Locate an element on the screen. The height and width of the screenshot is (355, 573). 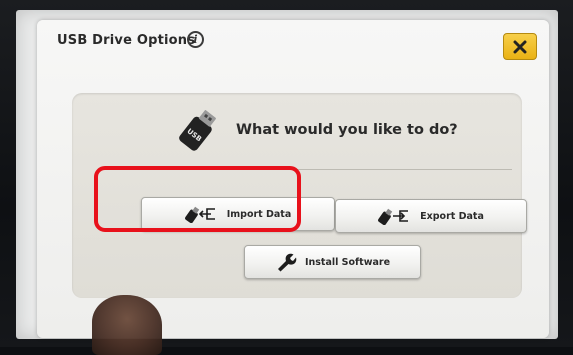
usb-export-icon is located at coordinates (395, 216).